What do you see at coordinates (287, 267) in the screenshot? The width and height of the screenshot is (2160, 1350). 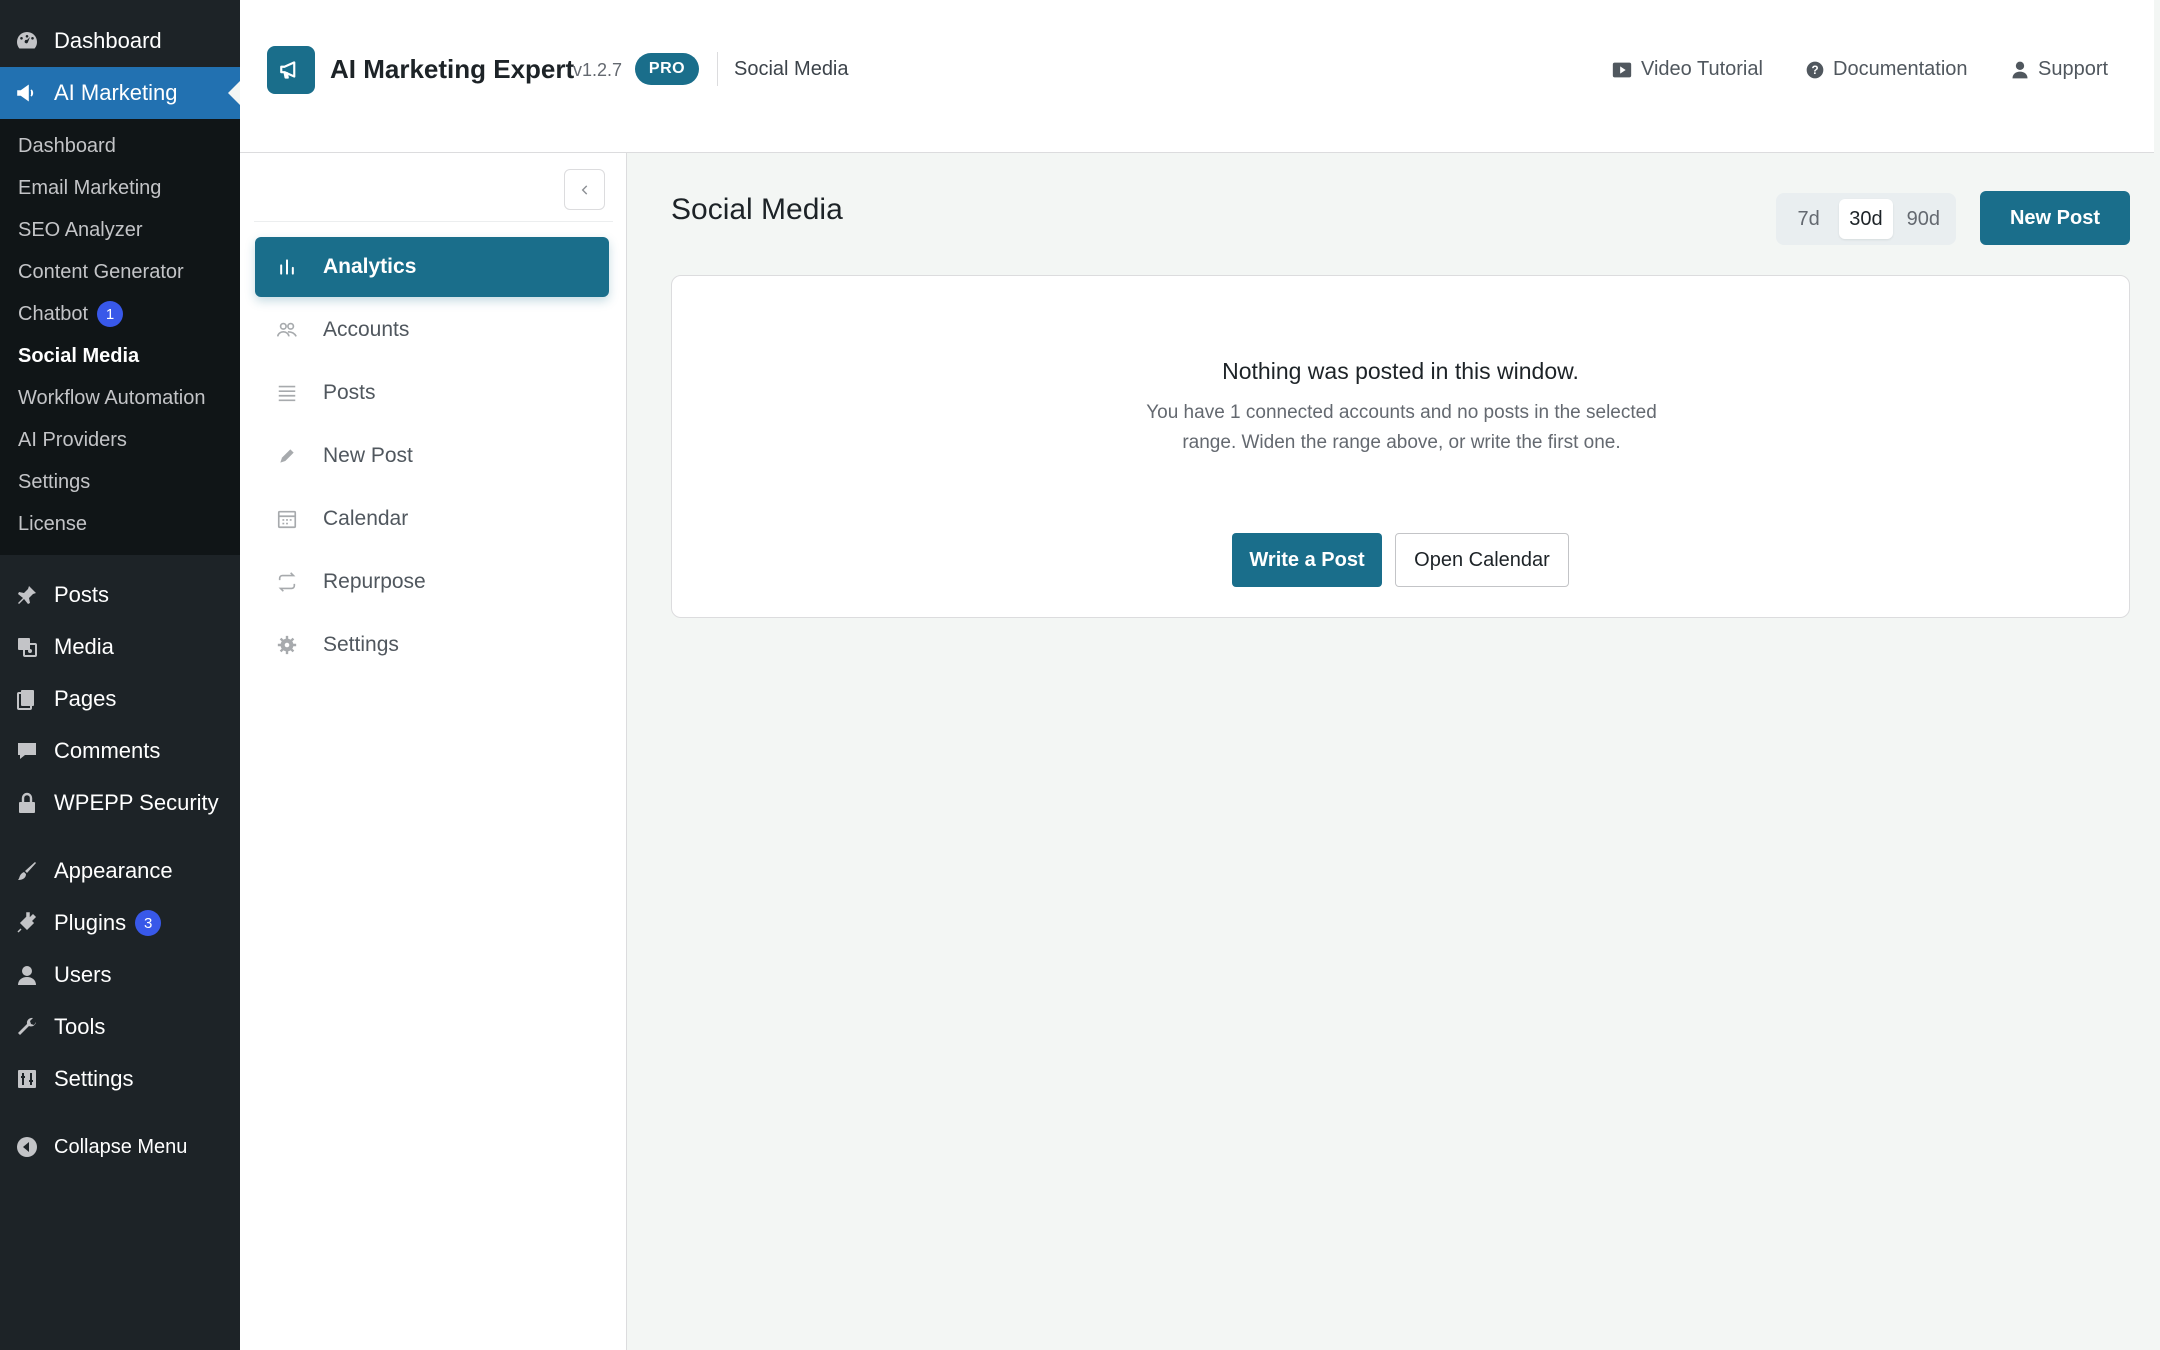 I see `bar-chart-icon` at bounding box center [287, 267].